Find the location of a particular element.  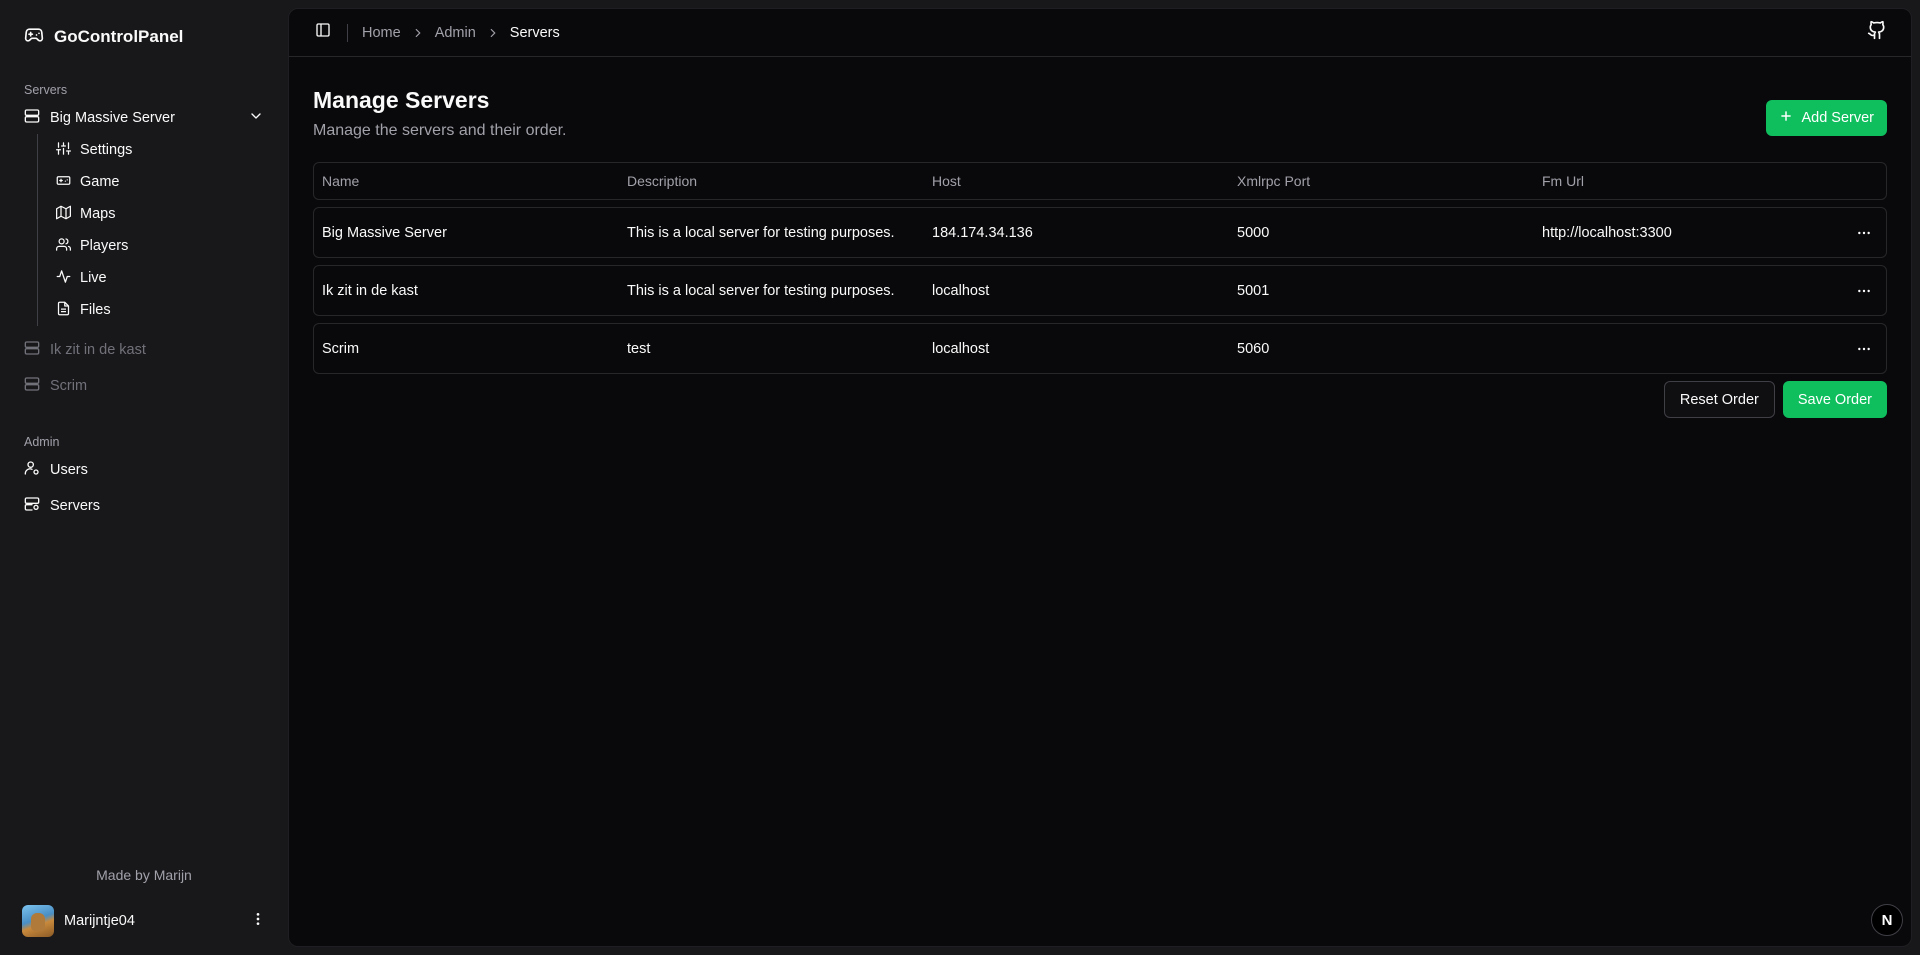

breadcrumb-current: Servers is located at coordinates (534, 32).